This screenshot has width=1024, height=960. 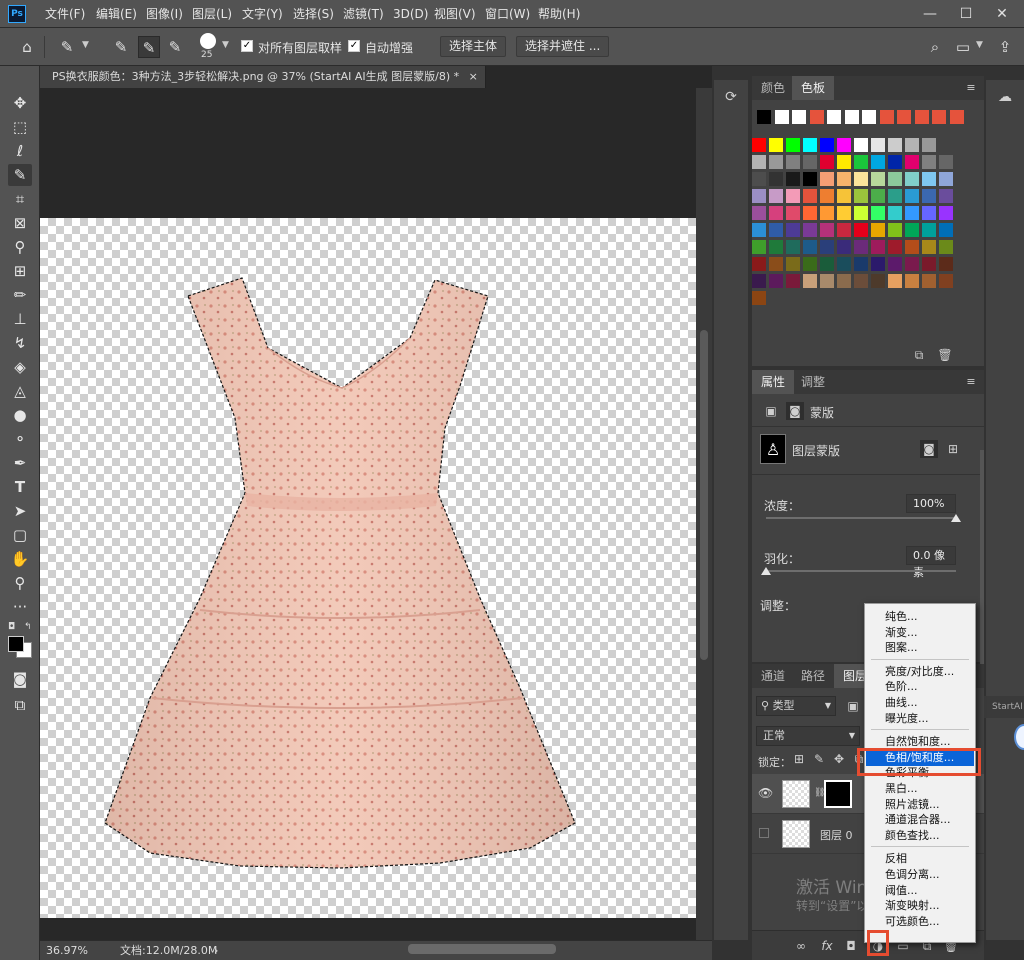 I want to click on crop-tool-icon: ⌗, so click(x=20, y=199).